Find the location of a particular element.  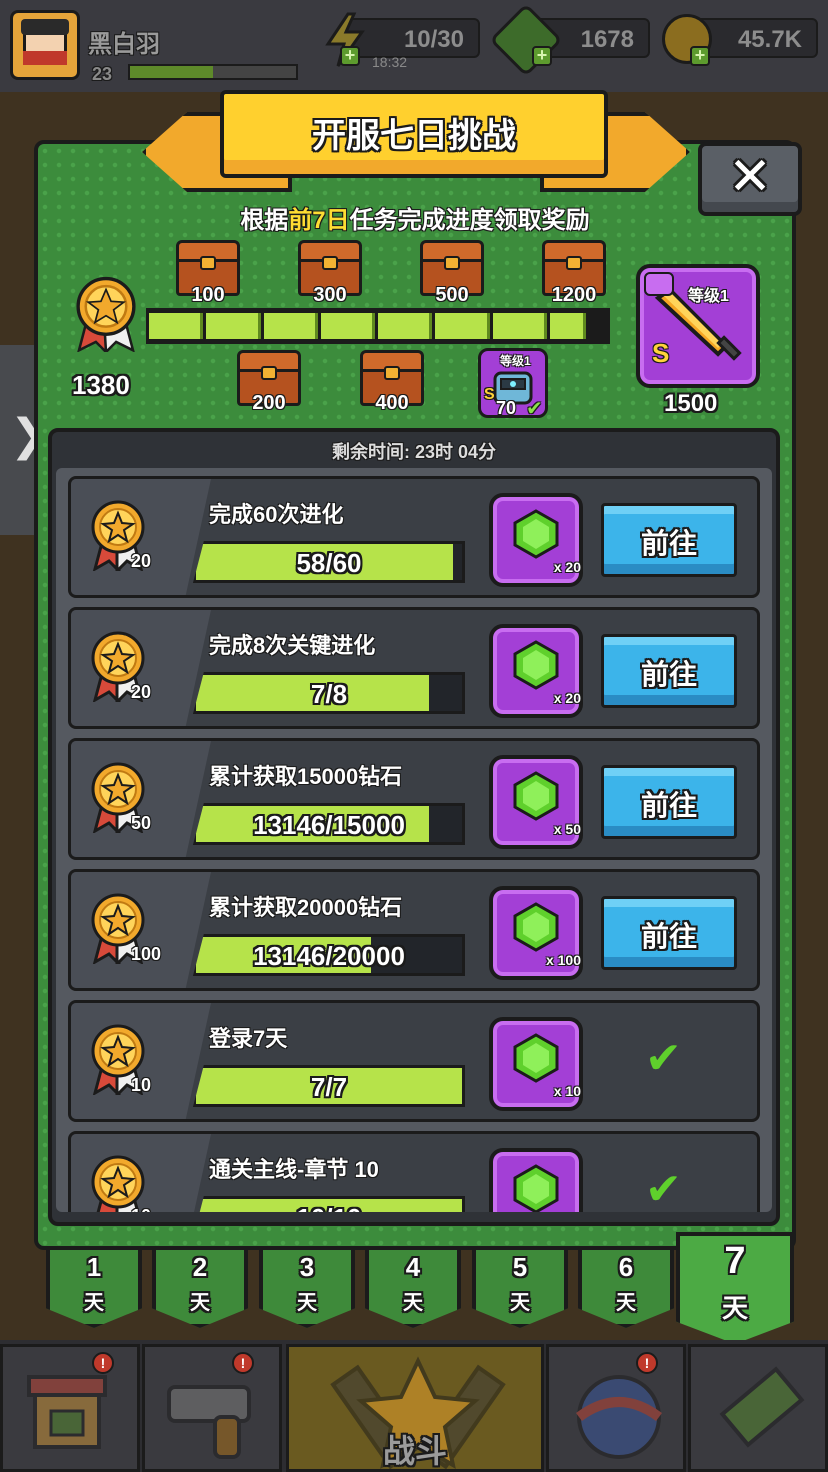

subtitle-highlight: 前7日 is located at coordinates (319, 220).